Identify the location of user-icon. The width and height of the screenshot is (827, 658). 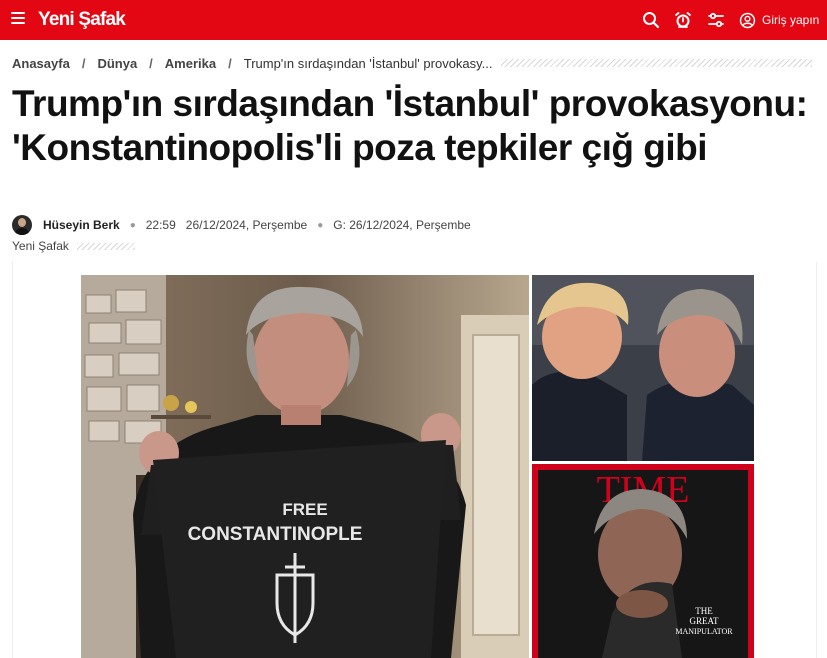
(747, 20).